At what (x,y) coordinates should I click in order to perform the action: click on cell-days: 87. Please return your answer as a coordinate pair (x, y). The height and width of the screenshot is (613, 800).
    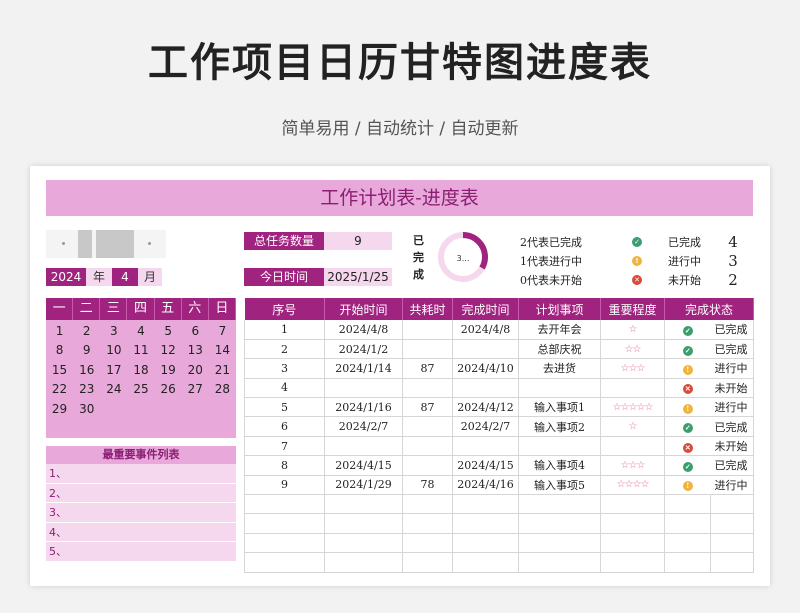
    Looking at the image, I should click on (427, 368).